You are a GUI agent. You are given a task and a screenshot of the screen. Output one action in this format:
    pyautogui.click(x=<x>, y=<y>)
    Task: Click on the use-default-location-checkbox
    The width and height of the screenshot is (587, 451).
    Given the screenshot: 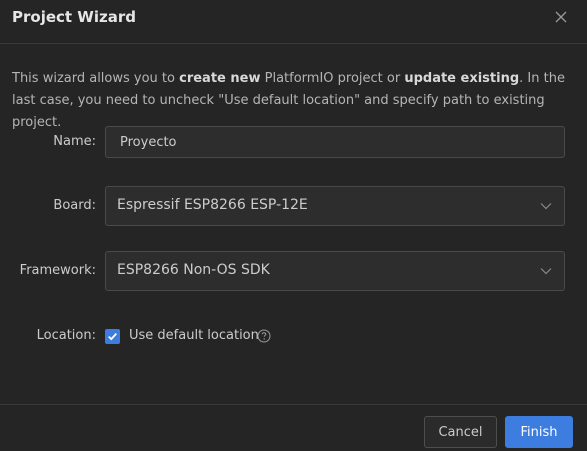 What is the action you would take?
    pyautogui.click(x=112, y=336)
    